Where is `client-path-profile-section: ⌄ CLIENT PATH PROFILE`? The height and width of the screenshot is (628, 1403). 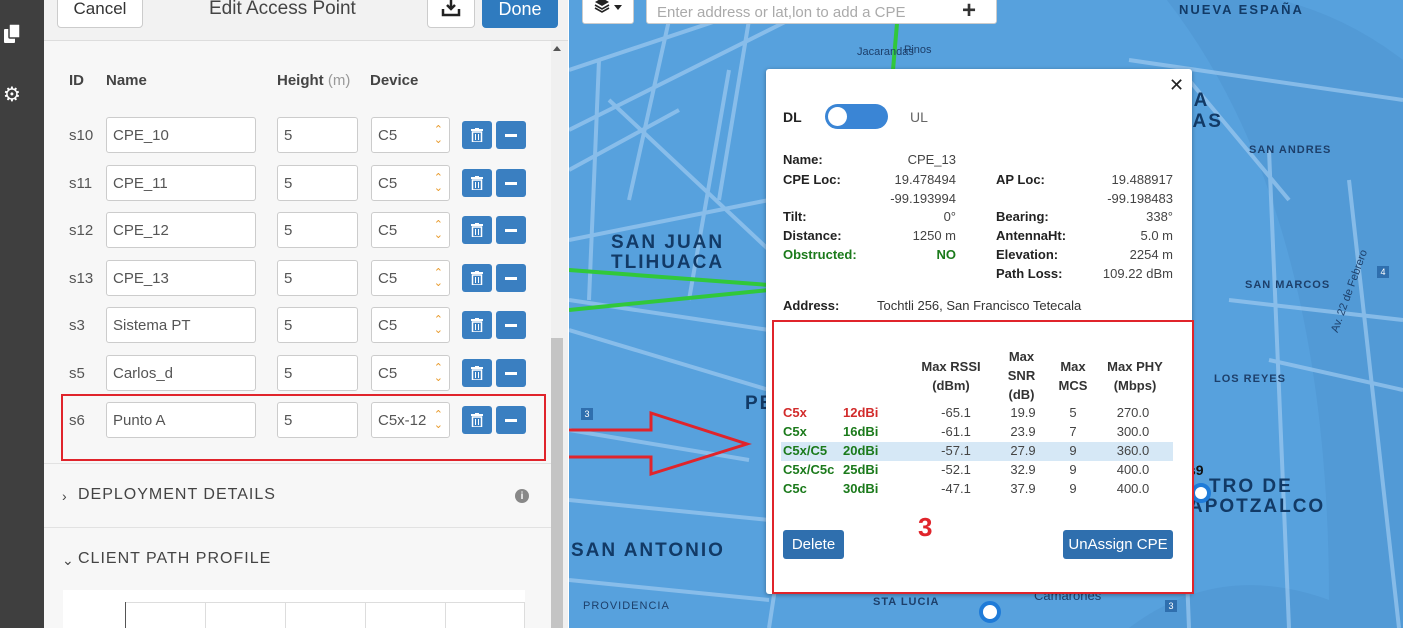 client-path-profile-section: ⌄ CLIENT PATH PROFILE is located at coordinates (297, 559).